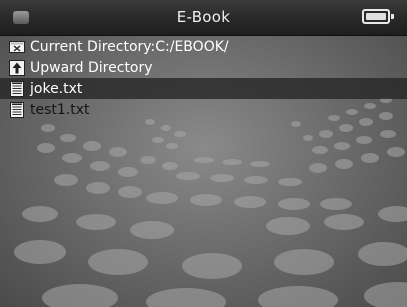  What do you see at coordinates (129, 46) in the screenshot?
I see `list-item-label: Current Directory:C:/EBOOK/` at bounding box center [129, 46].